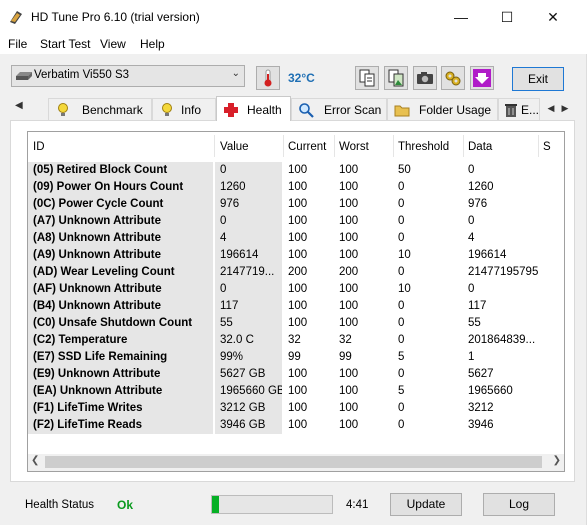 The image size is (587, 525). Describe the element at coordinates (544, 147) in the screenshot. I see `column-header-status: S` at that location.